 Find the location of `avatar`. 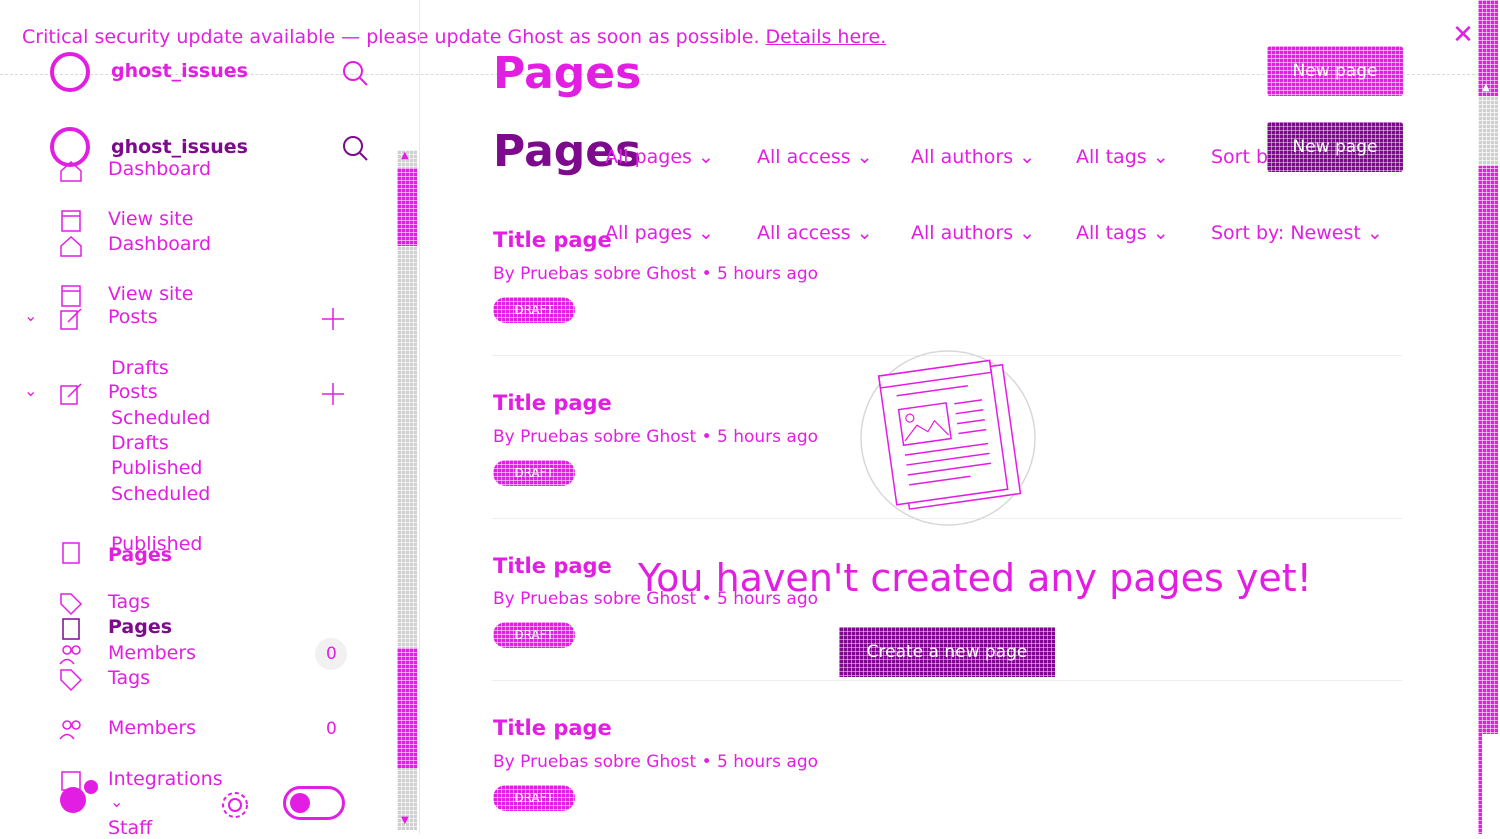

avatar is located at coordinates (73, 800).